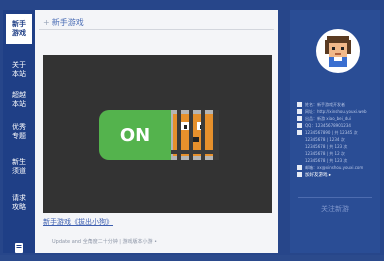 The width and height of the screenshot is (384, 261). Describe the element at coordinates (105, 242) in the screenshot. I see `footnote-text: Update and 全角度二十分钟 | 游戏版本小游 •` at that location.